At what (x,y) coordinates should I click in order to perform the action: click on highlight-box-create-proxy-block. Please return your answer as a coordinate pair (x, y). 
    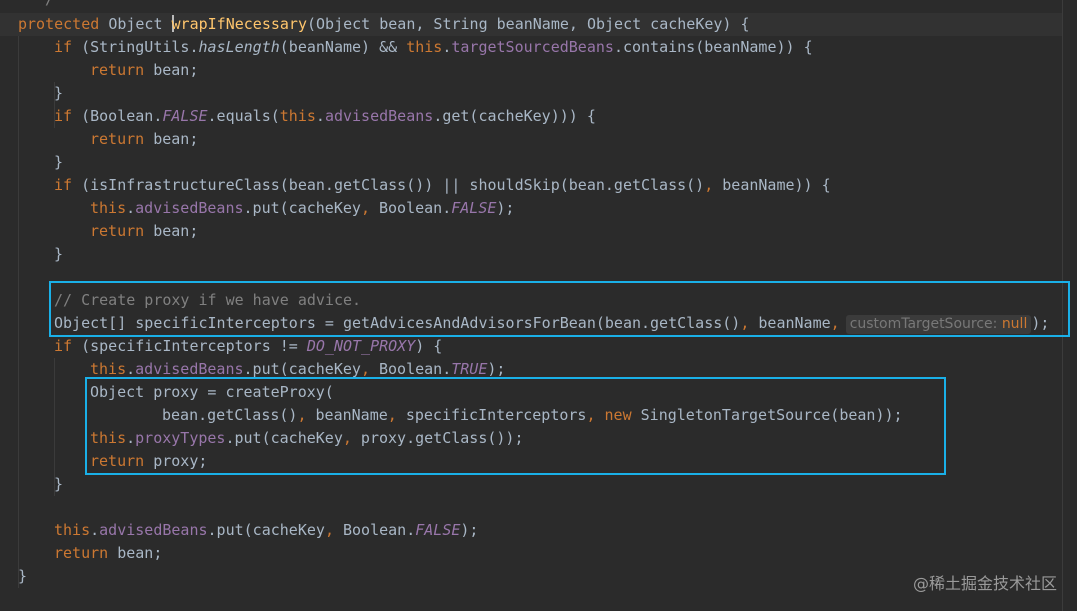
    Looking at the image, I should click on (515, 426).